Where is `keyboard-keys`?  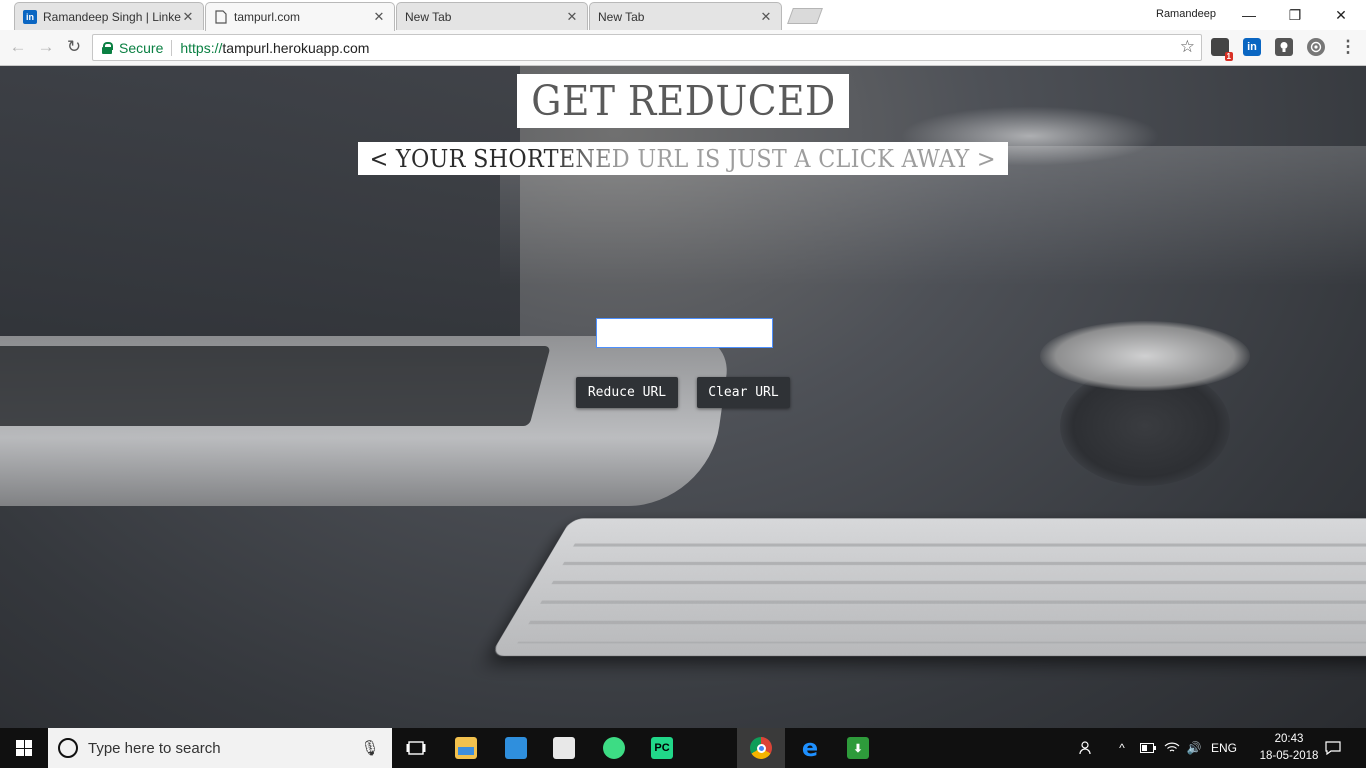 keyboard-keys is located at coordinates (941, 586).